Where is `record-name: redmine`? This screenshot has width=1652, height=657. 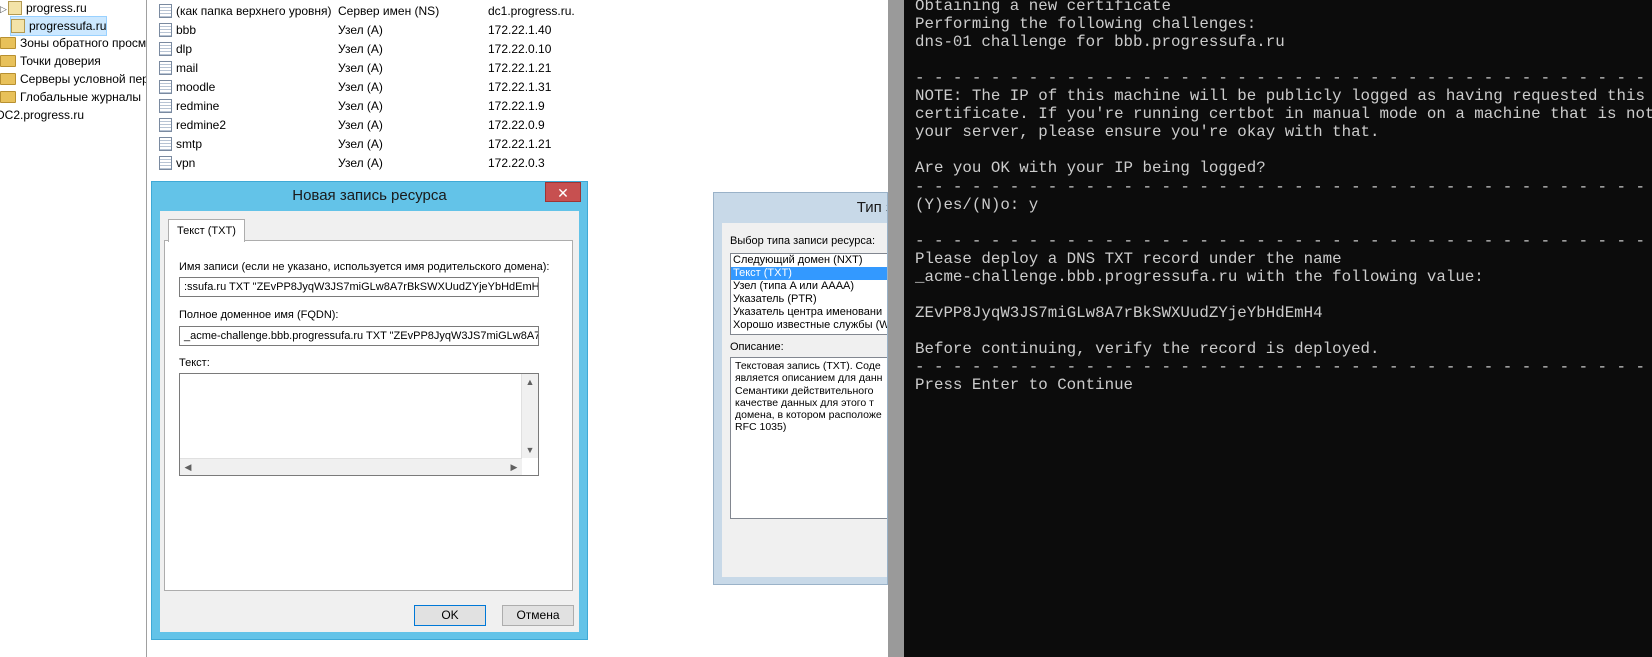 record-name: redmine is located at coordinates (198, 106).